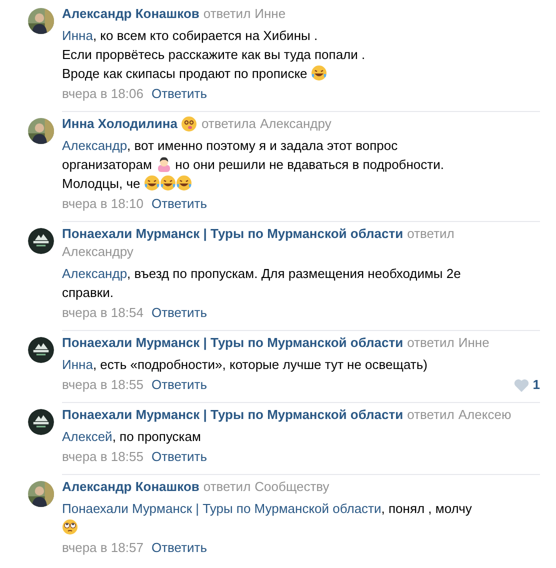  What do you see at coordinates (222, 508) in the screenshot?
I see `mention-link: Понаехали Мурманск | Туры по Мурманской области` at bounding box center [222, 508].